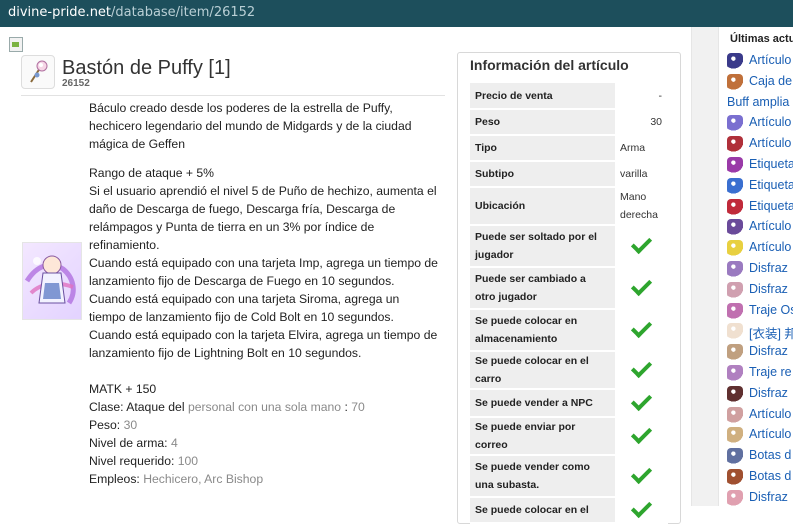  Describe the element at coordinates (569, 476) in the screenshot. I see `property-row: Se puede vender como una subasta.` at that location.